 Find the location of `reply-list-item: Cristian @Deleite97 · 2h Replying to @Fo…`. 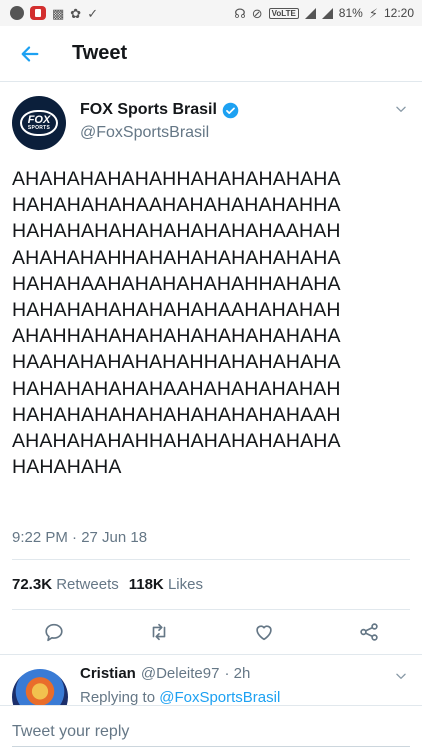

reply-list-item: Cristian @Deleite97 · 2h Replying to @Fo… is located at coordinates (211, 680).